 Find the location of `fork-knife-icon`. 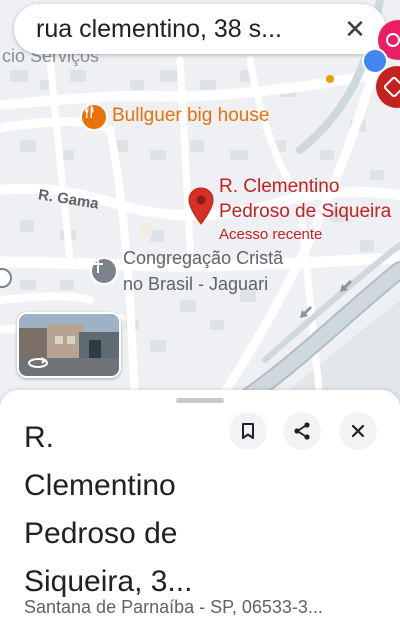

fork-knife-icon is located at coordinates (89, 112).